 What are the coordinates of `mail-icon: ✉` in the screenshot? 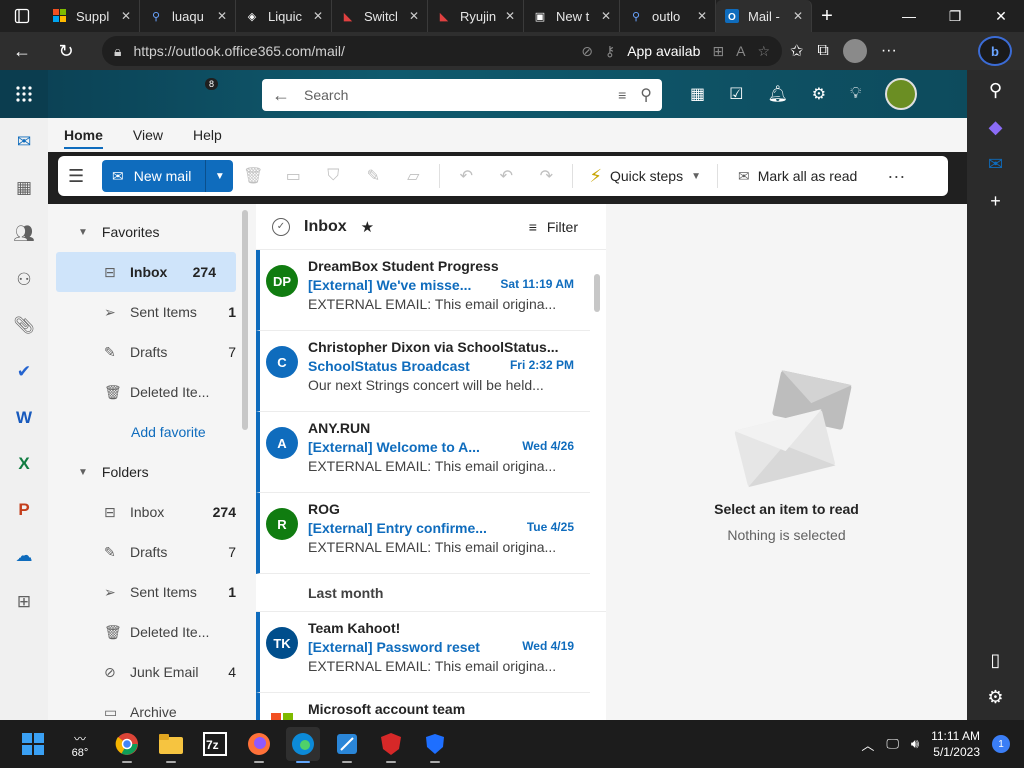 It's located at (24, 142).